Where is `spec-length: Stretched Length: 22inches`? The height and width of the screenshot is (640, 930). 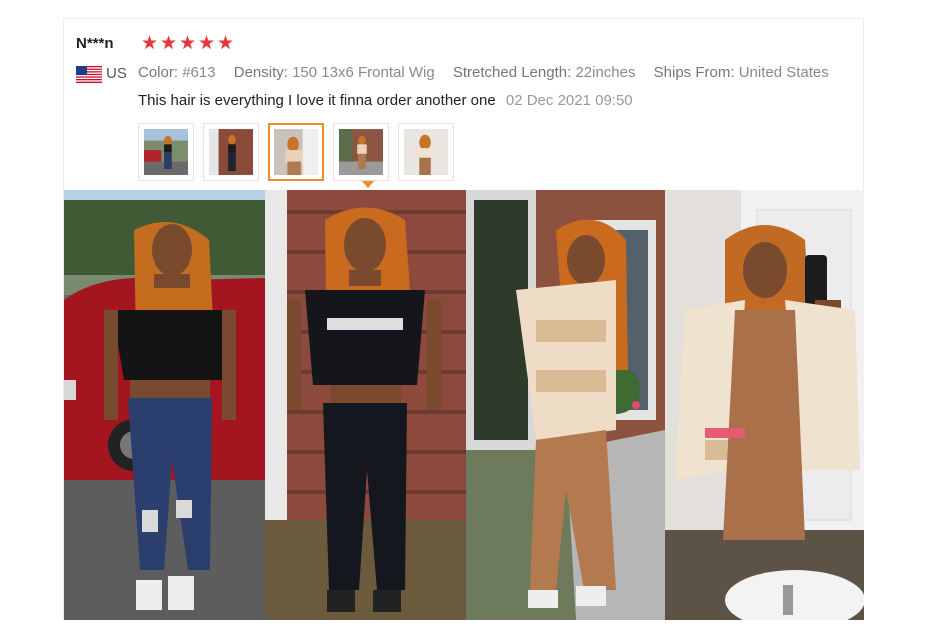 spec-length: Stretched Length: 22inches is located at coordinates (544, 72).